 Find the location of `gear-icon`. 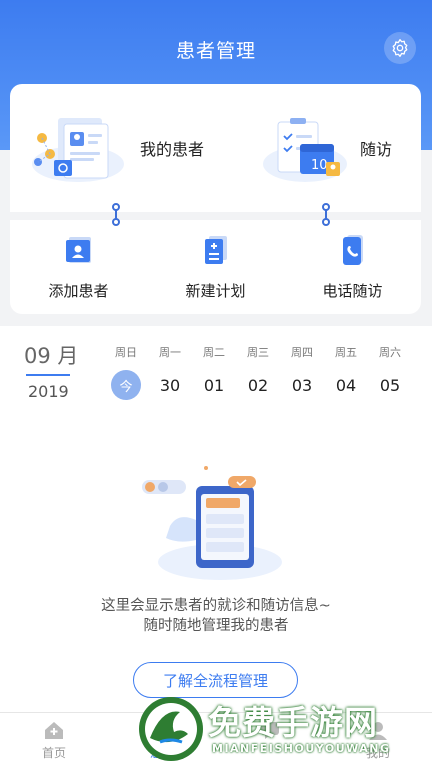

gear-icon is located at coordinates (400, 48).